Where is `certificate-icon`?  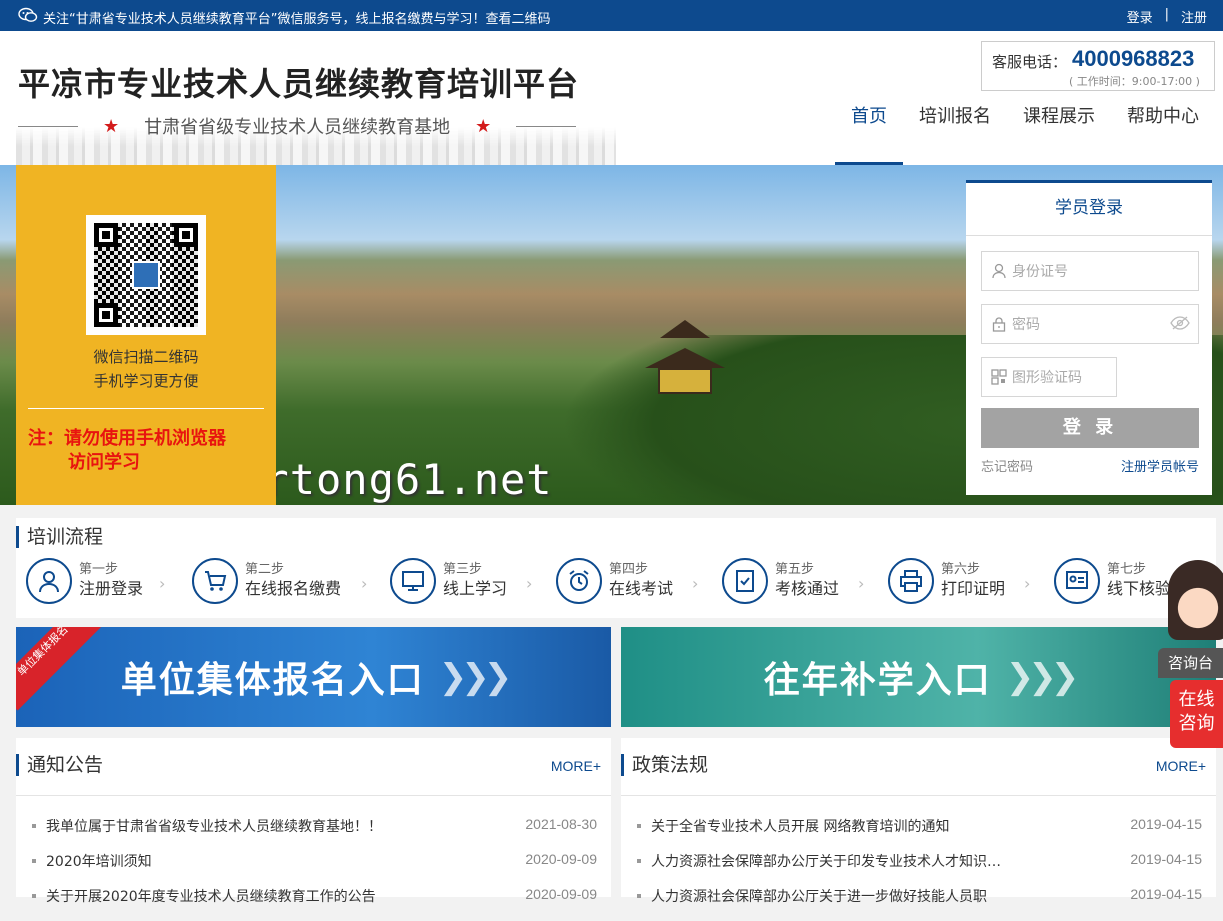
certificate-icon is located at coordinates (1077, 581).